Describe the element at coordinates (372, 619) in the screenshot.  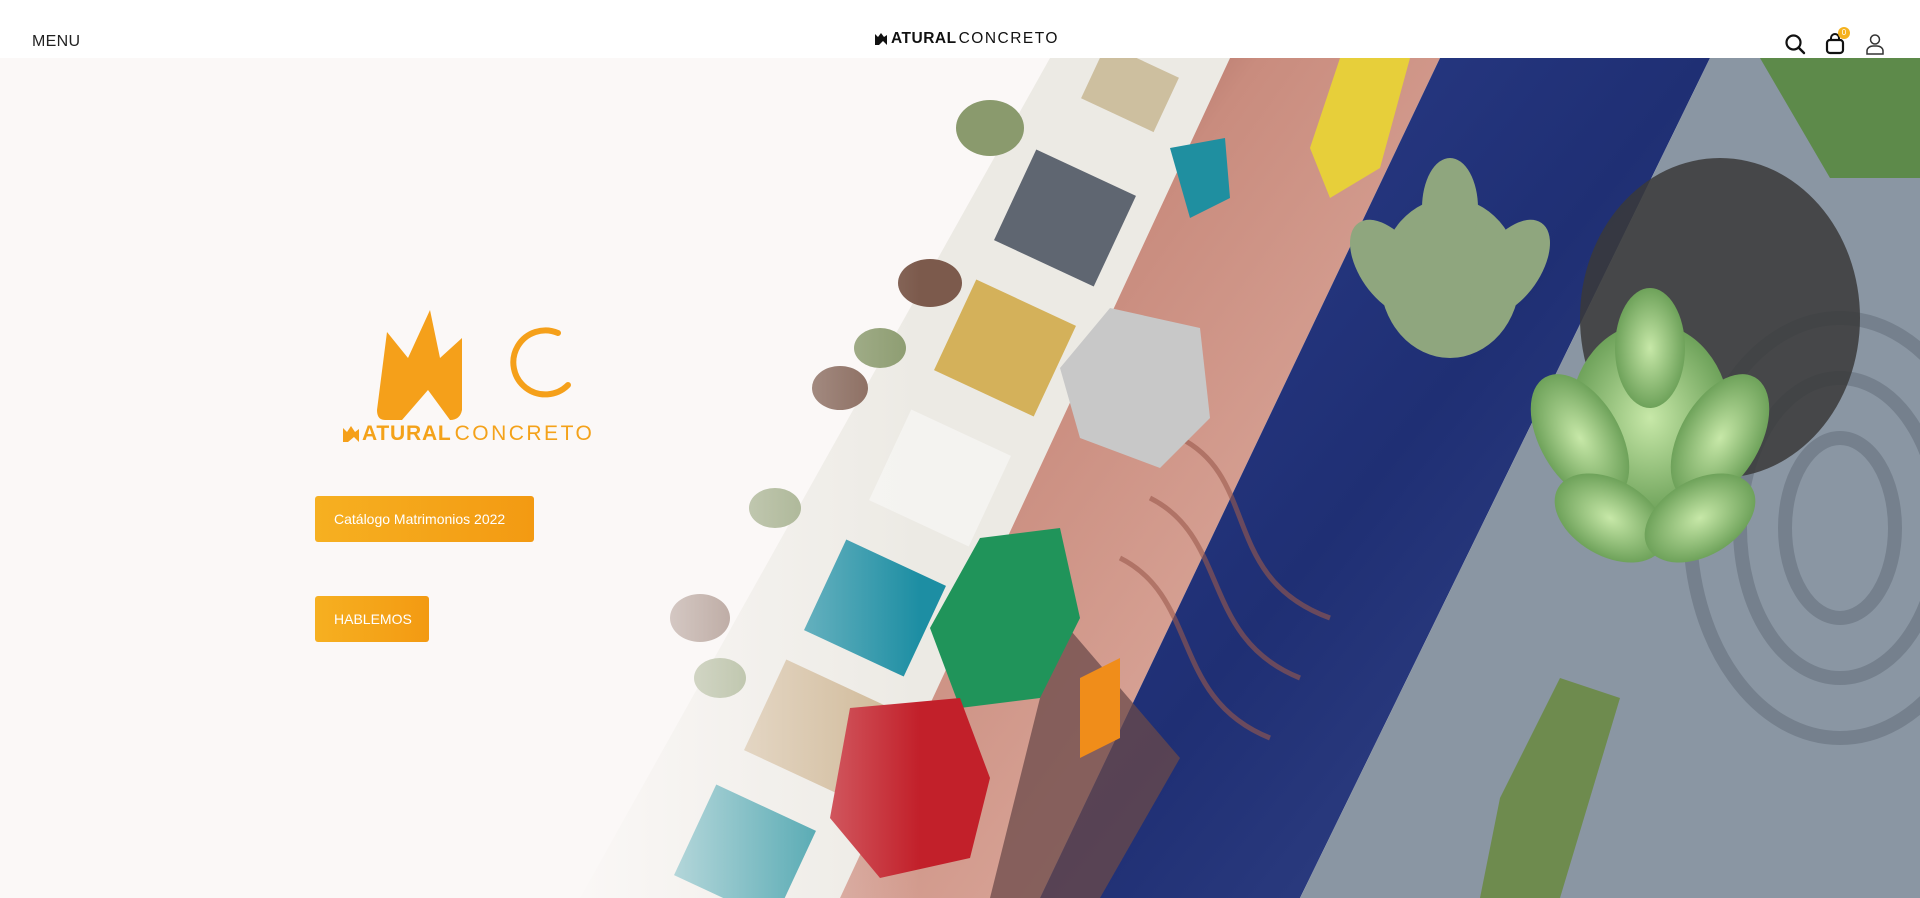
I see `contact-button: HABLEMOS` at that location.